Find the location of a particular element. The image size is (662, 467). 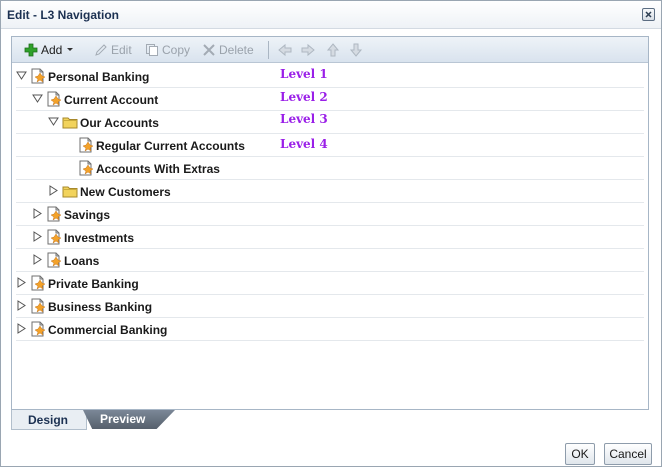

delete-button: Delete is located at coordinates (228, 50).